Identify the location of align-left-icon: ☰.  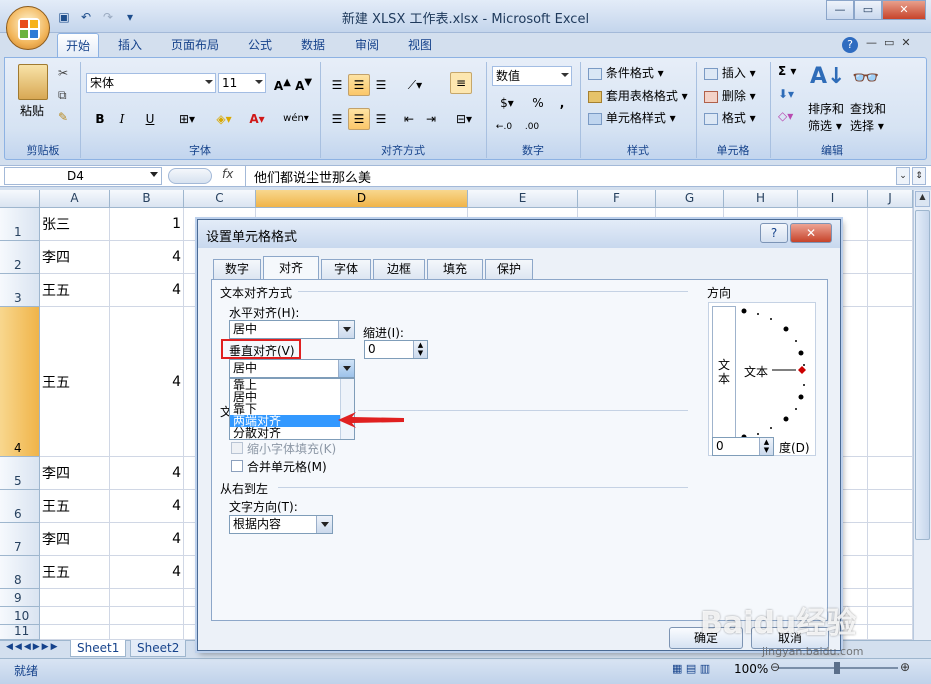
(337, 119).